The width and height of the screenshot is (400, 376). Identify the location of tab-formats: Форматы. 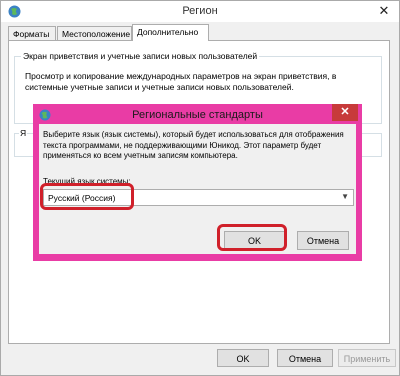
(32, 33).